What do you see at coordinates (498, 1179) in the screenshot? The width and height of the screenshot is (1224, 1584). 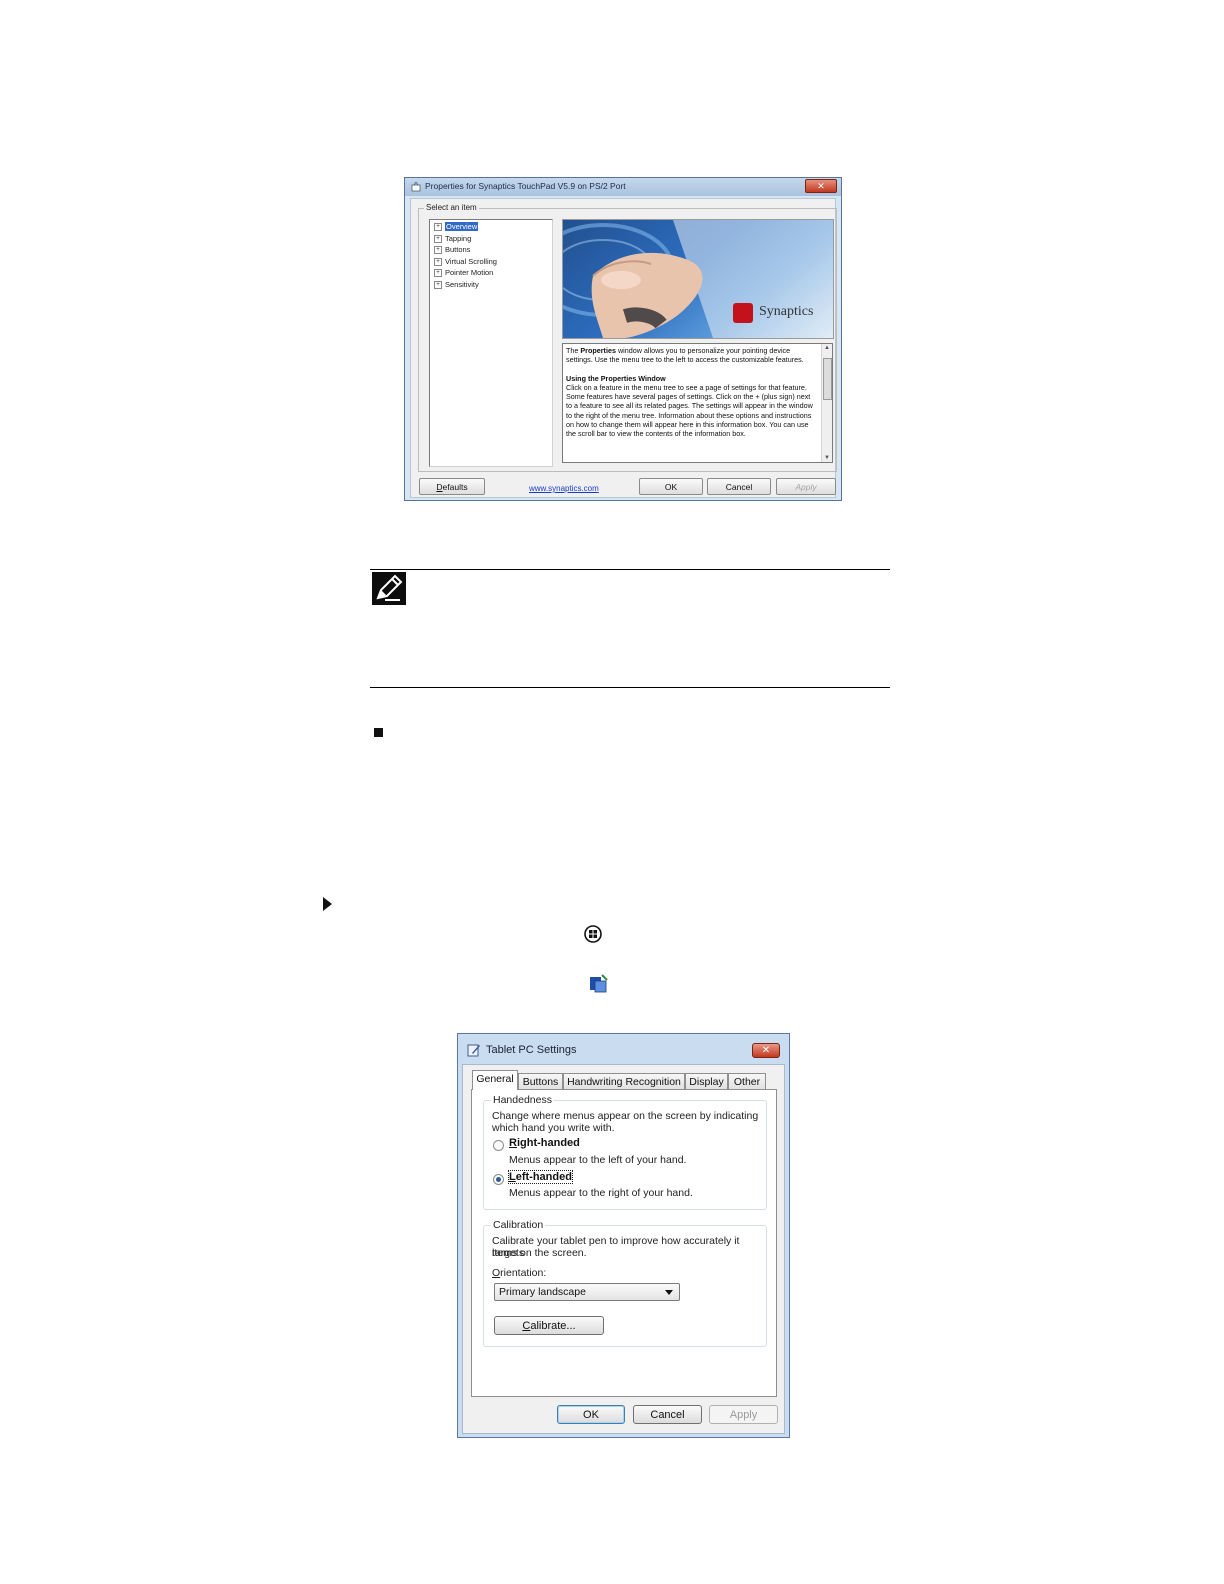 I see `left-handed-radio` at bounding box center [498, 1179].